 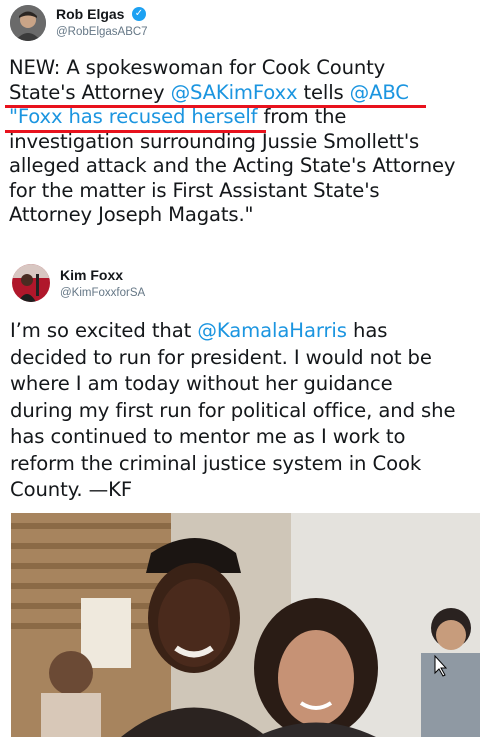 What do you see at coordinates (133, 116) in the screenshot?
I see `highlighted-quote: "Foxx has recused herself` at bounding box center [133, 116].